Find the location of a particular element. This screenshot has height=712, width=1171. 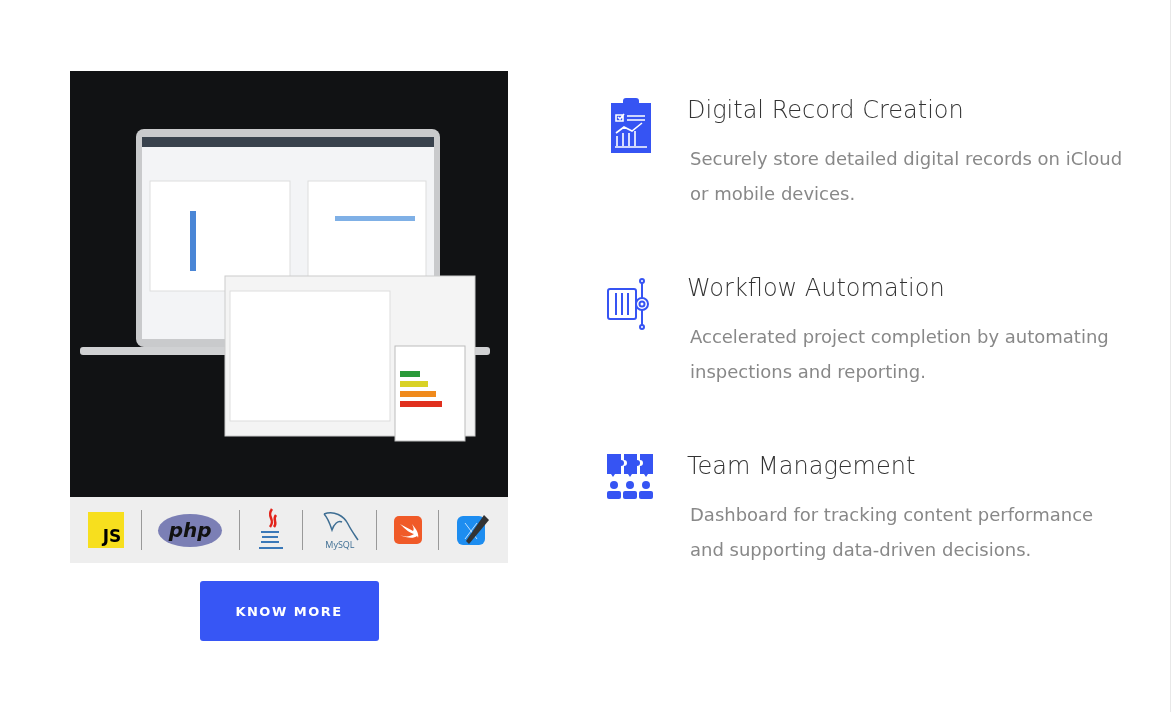

php-logo: php is located at coordinates (190, 530).